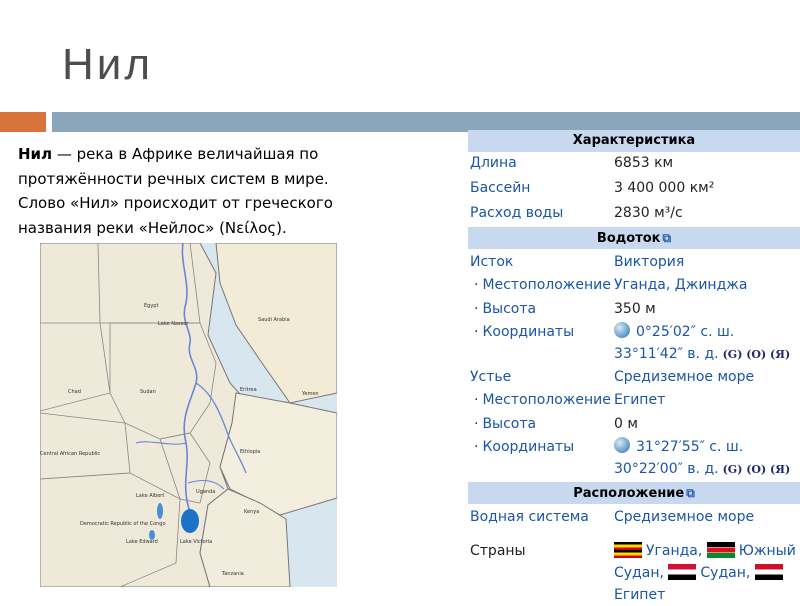 The width and height of the screenshot is (800, 606). I want to click on title-divider-accent, so click(23, 122).